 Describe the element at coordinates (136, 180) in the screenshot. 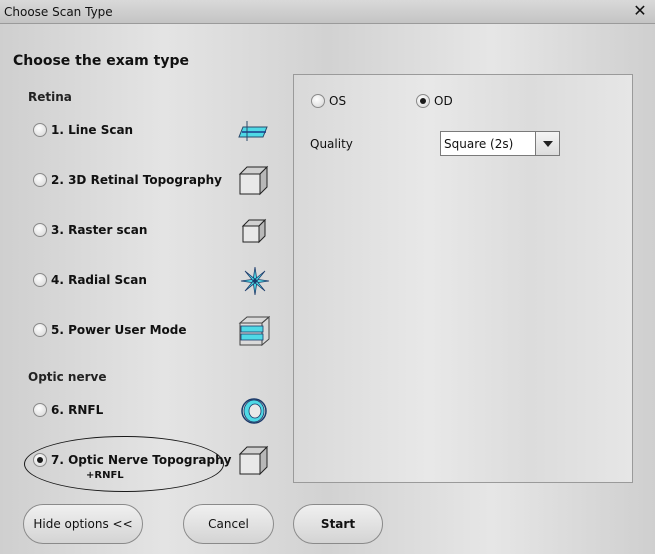

I see `radio-label: 2. 3D Retinal Topography` at that location.